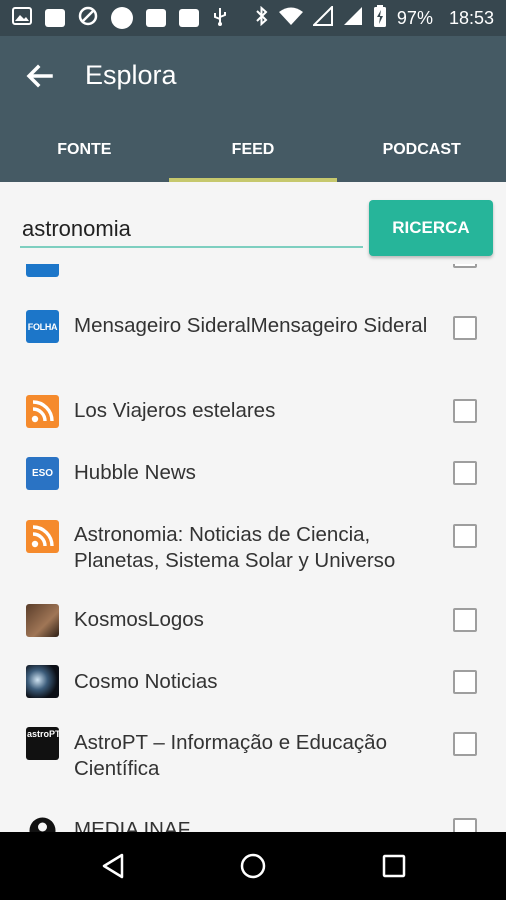 The image size is (506, 900). I want to click on list-item: Cosmo Noticias, so click(253, 685).